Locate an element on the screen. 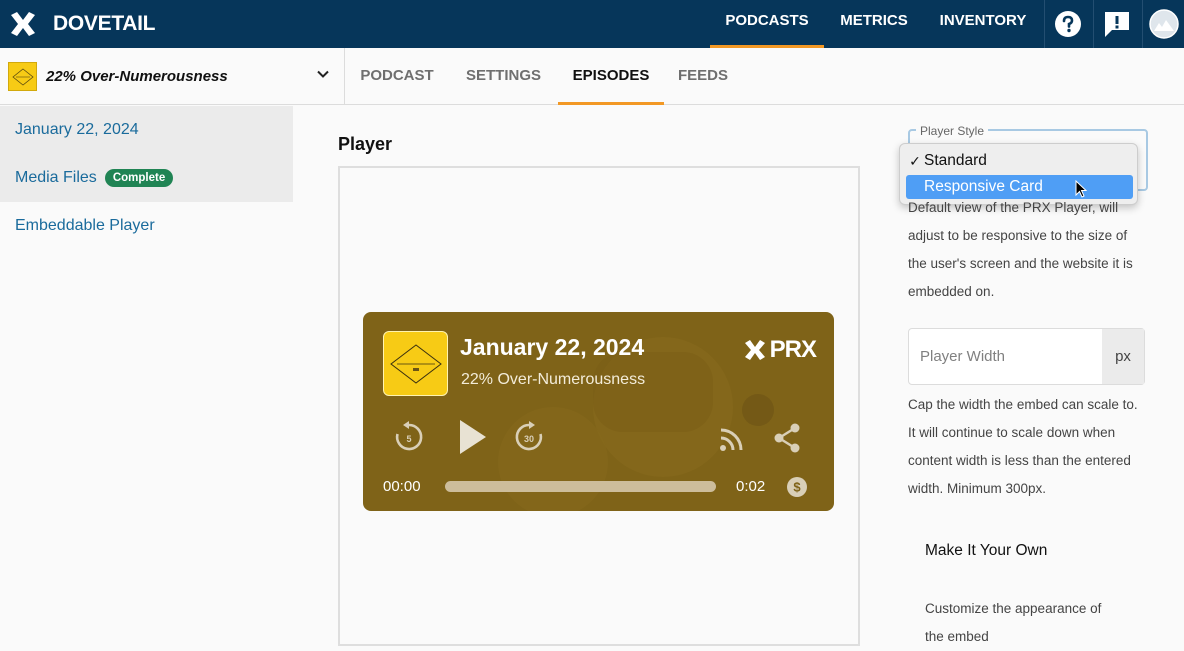  sidebar-item-label: Embeddable Player is located at coordinates (85, 225).